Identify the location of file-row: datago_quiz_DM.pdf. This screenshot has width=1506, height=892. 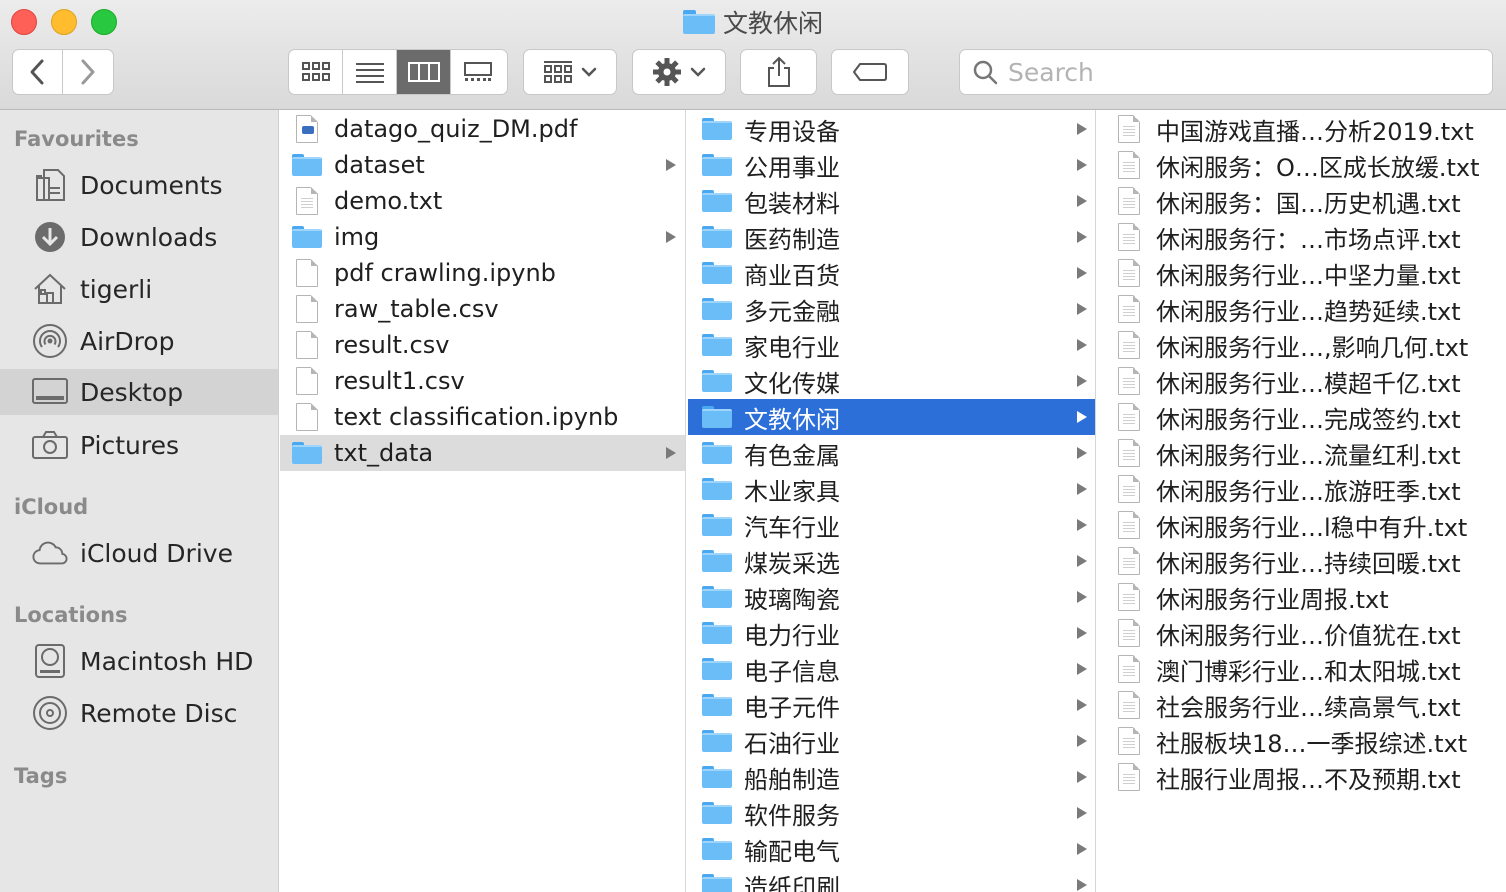
(482, 129).